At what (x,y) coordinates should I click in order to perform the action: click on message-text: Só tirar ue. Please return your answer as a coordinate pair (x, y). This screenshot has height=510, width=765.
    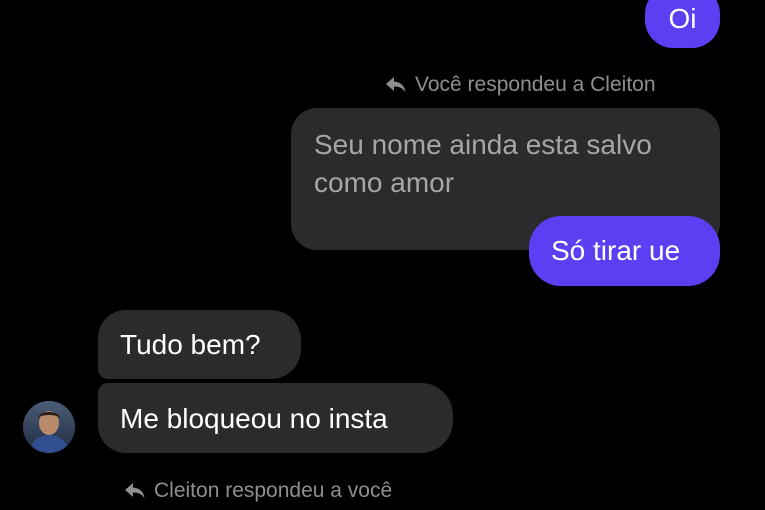
    Looking at the image, I should click on (616, 250).